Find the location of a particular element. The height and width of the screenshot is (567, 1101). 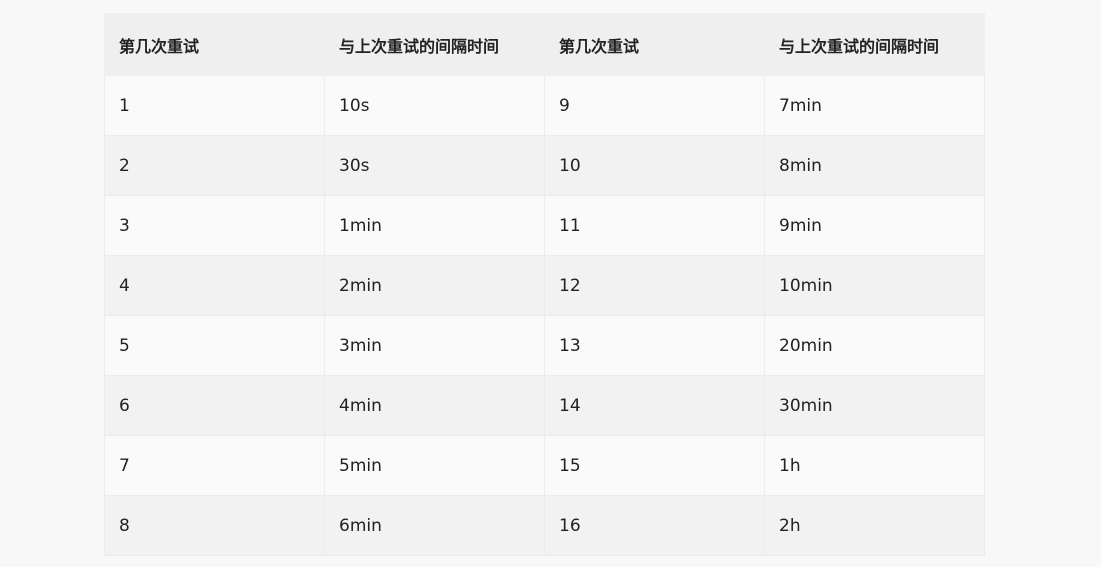

retry-number-cell: 6 is located at coordinates (214, 405).